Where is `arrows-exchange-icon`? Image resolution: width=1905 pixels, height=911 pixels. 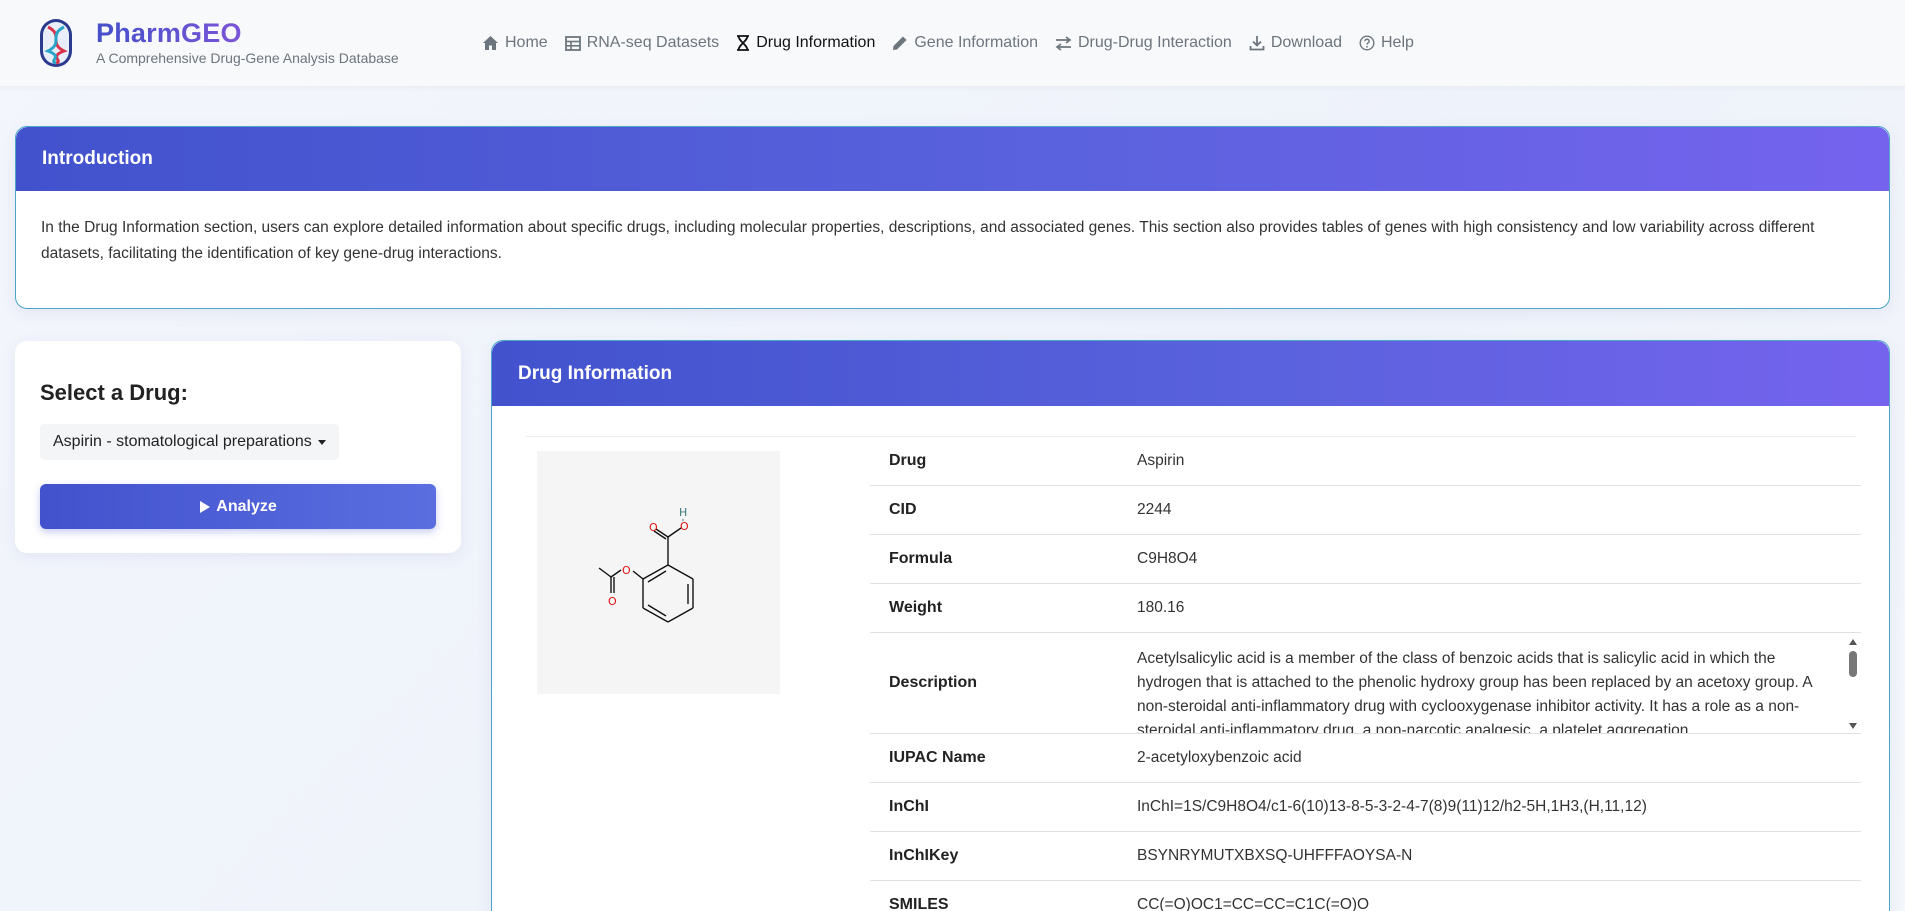
arrows-exchange-icon is located at coordinates (1063, 43).